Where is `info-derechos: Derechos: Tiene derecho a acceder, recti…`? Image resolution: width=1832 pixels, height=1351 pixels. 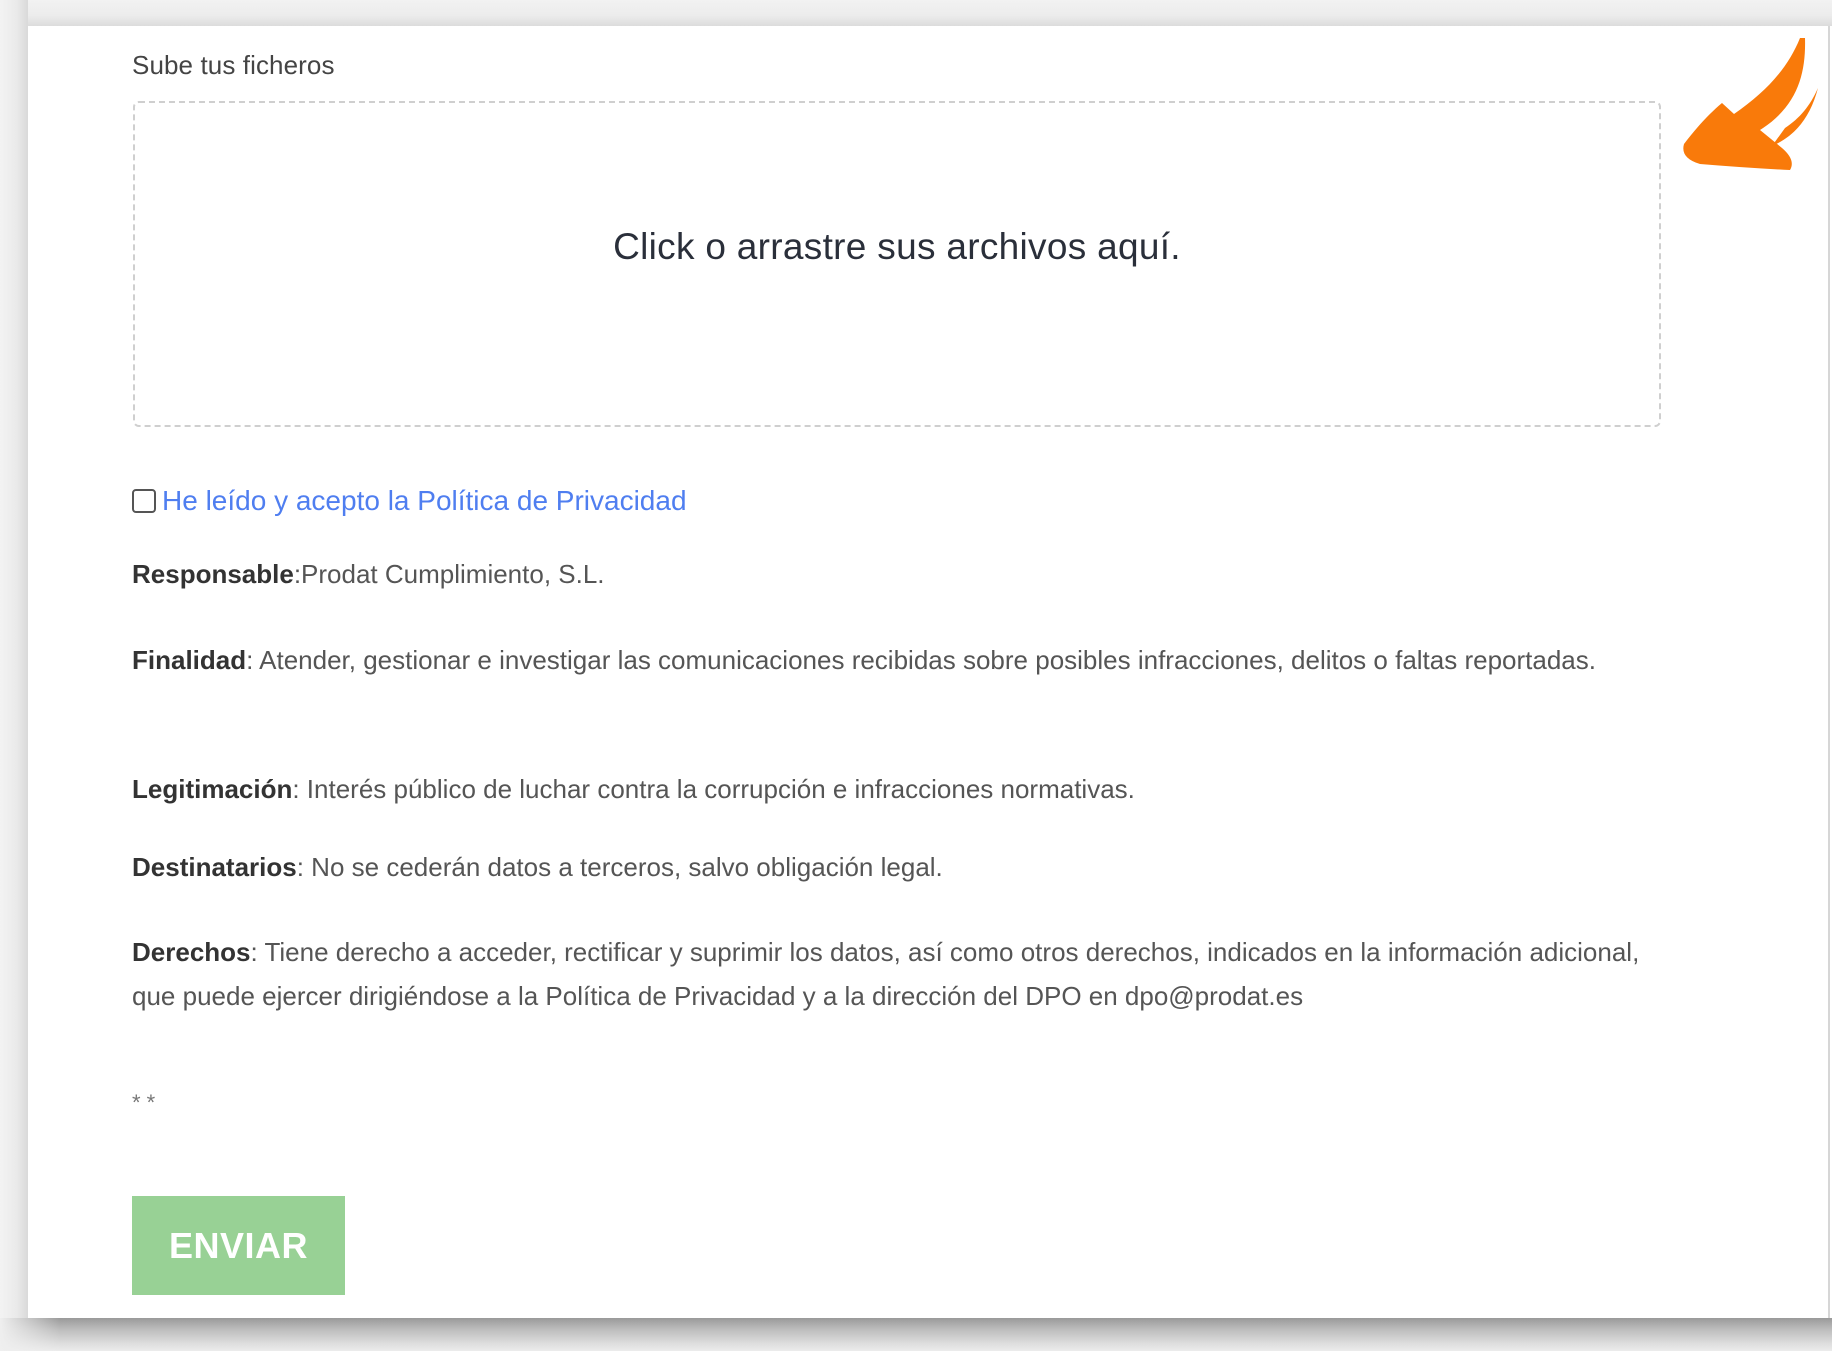 info-derechos: Derechos: Tiene derecho a acceder, recti… is located at coordinates (902, 974).